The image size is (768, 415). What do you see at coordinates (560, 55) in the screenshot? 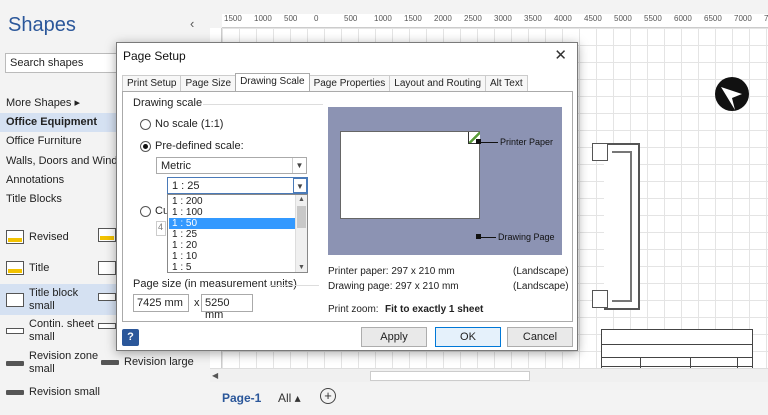
I see `close-dialog-button: ✕` at bounding box center [560, 55].